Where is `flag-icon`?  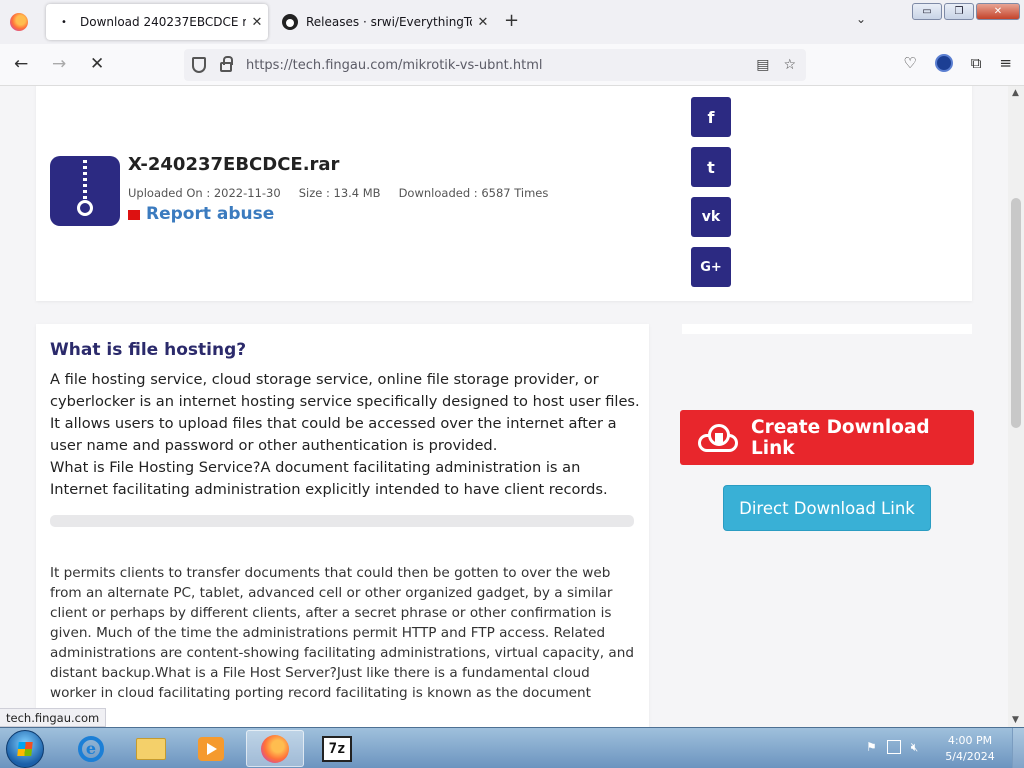 flag-icon is located at coordinates (134, 215).